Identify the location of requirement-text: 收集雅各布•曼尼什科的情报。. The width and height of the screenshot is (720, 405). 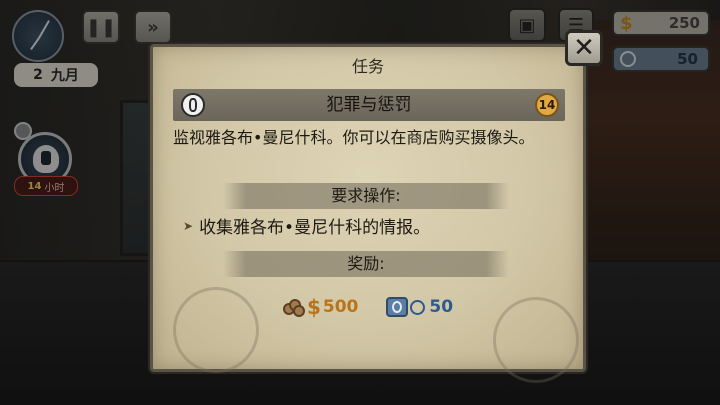
(315, 228).